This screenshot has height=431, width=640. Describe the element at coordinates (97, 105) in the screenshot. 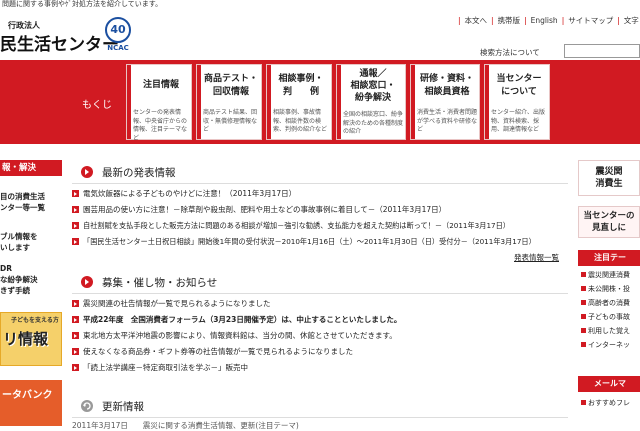

I see `mokuji-label: もくじ` at that location.